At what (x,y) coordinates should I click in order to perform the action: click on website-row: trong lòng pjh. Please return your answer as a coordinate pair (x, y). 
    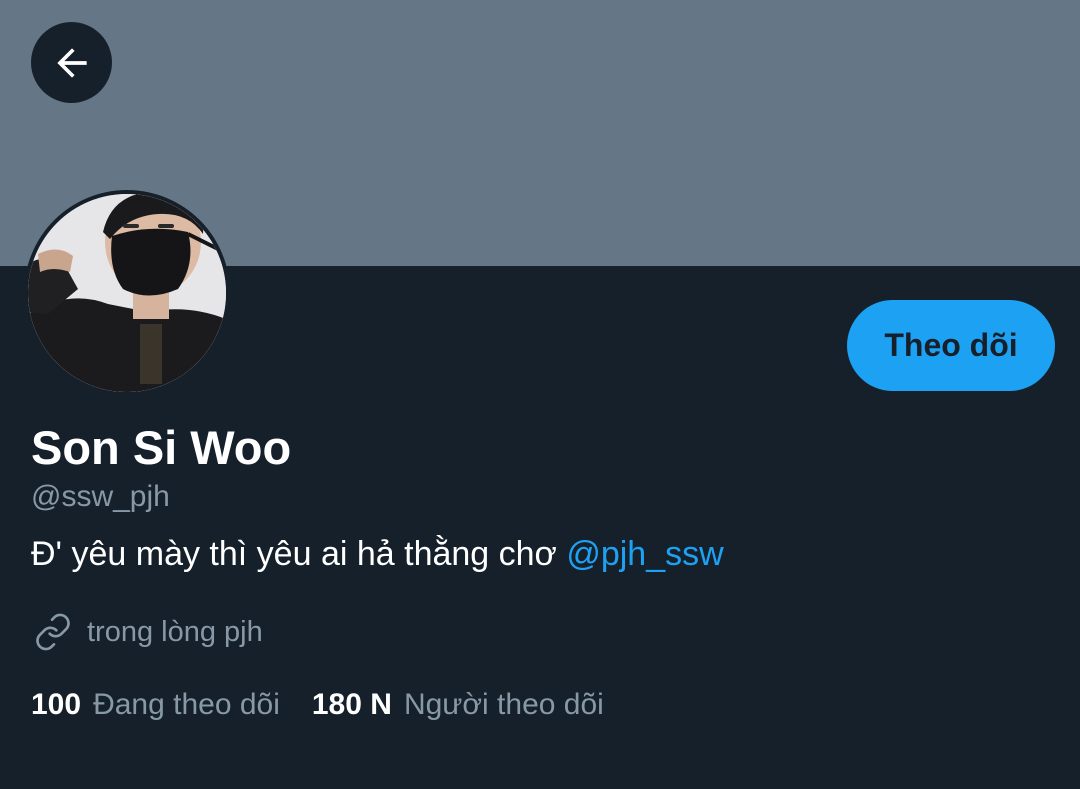
    Looking at the image, I should click on (148, 632).